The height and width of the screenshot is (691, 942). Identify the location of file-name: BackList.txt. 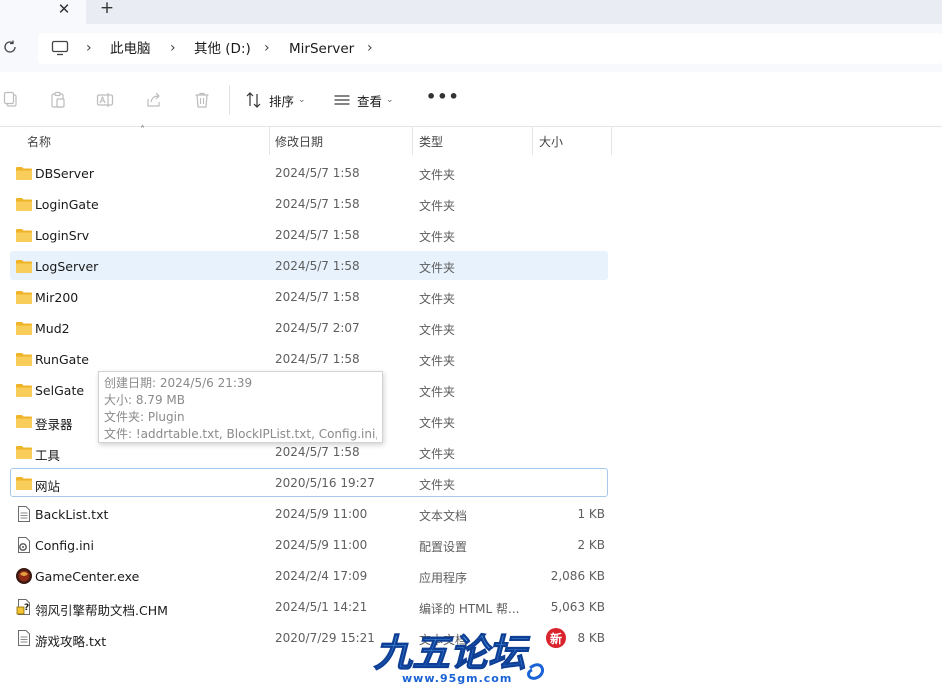
(72, 514).